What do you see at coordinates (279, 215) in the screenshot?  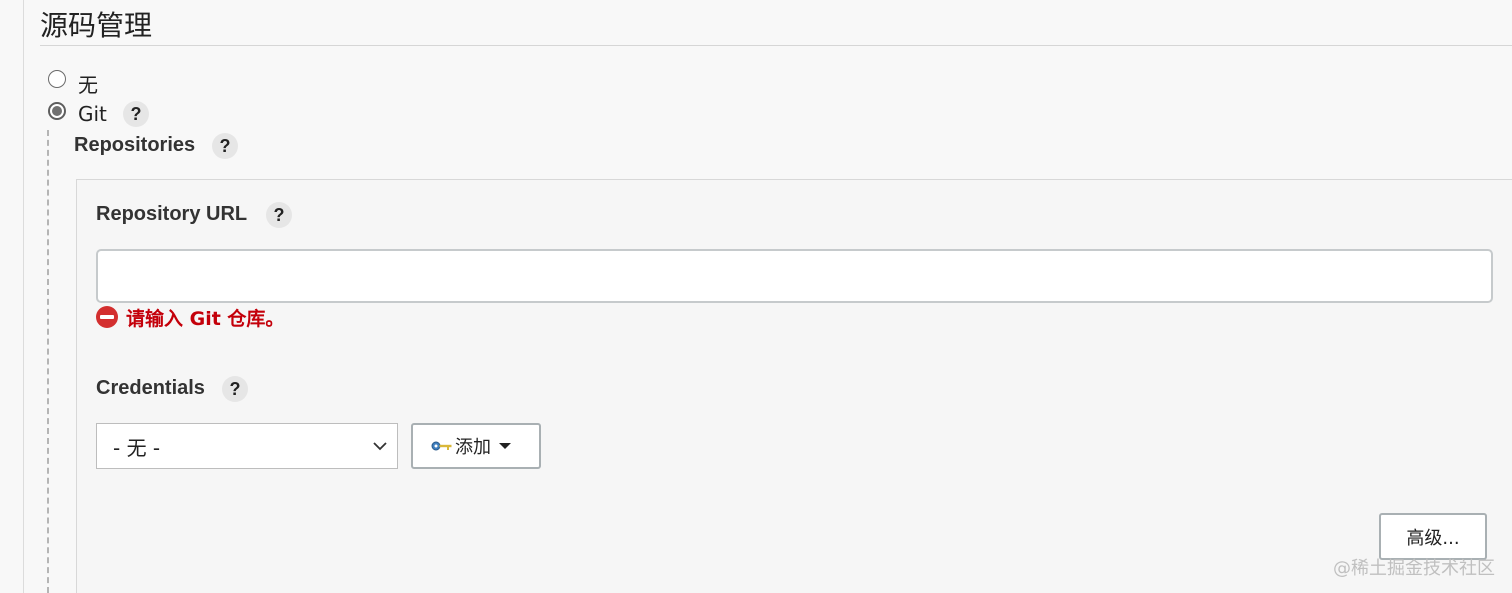 I see `repository-url-help-icon: ?` at bounding box center [279, 215].